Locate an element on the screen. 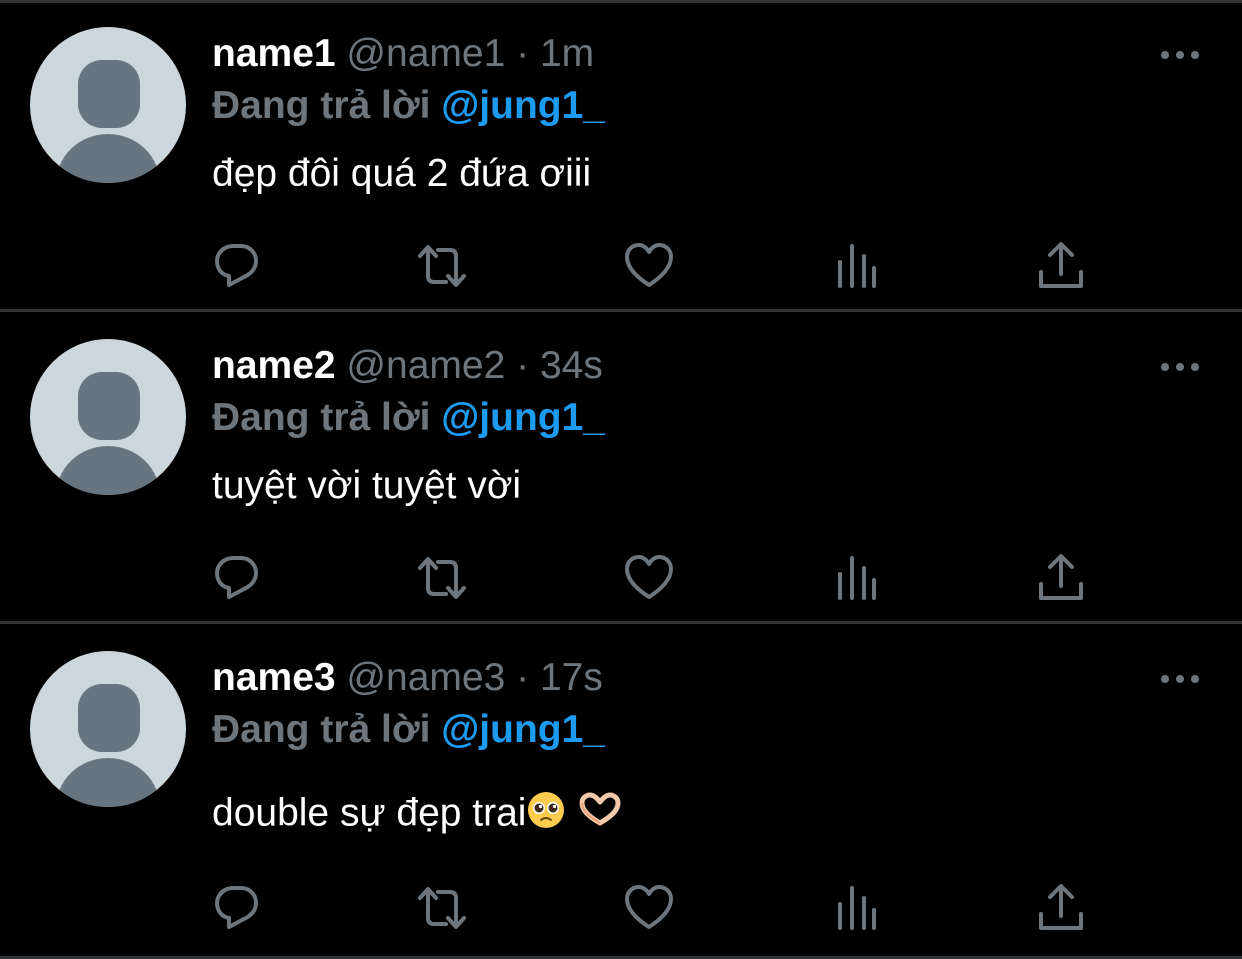 The width and height of the screenshot is (1242, 959). display-name: name1 is located at coordinates (274, 53).